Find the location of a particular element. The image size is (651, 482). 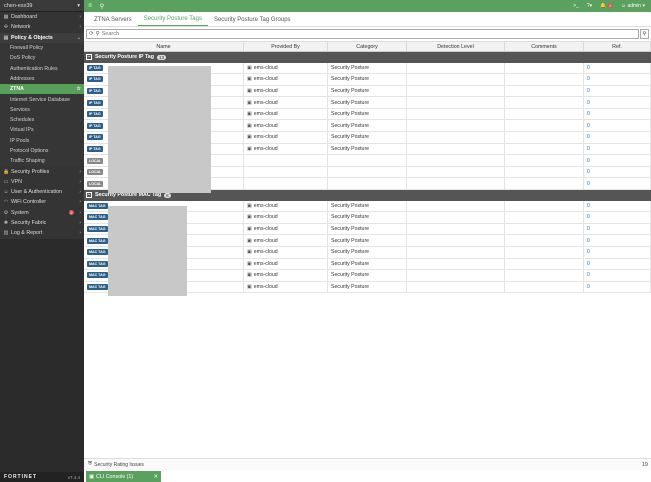

cell-category is located at coordinates (367, 184).